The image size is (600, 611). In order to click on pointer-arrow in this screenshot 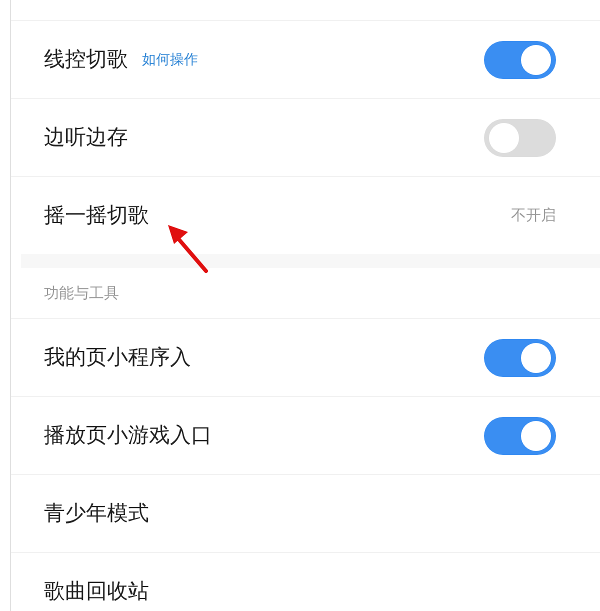, I will do `click(188, 248)`.